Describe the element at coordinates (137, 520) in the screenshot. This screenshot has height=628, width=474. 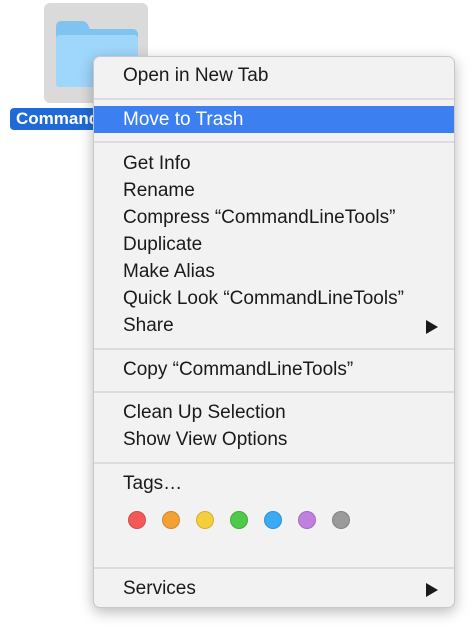
I see `tag-red-dot` at that location.